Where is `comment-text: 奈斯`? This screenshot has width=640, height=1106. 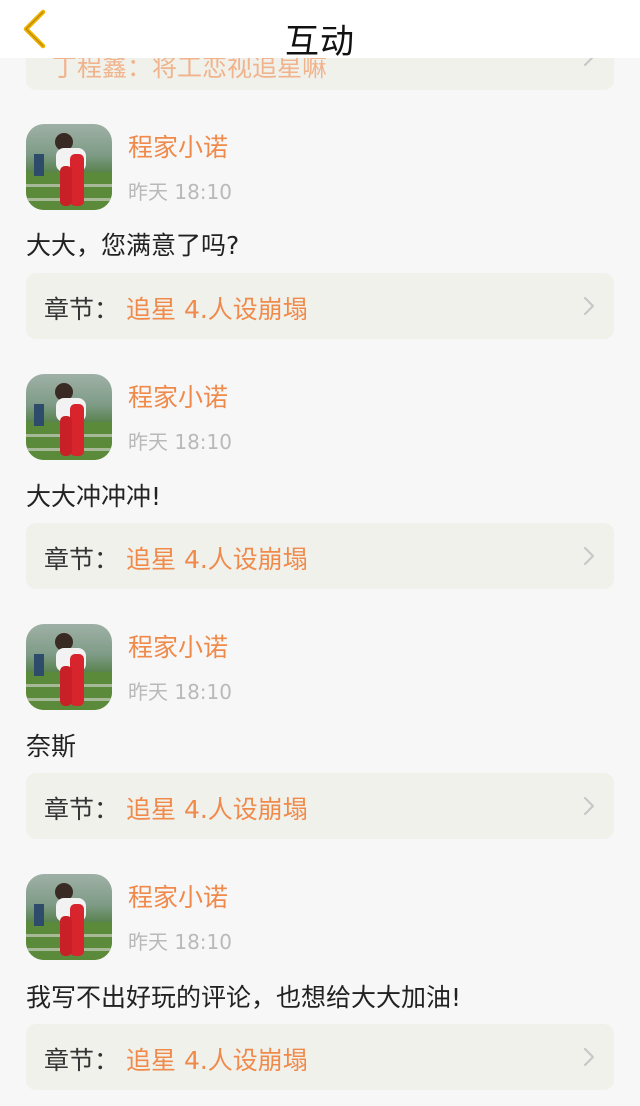 comment-text: 奈斯 is located at coordinates (51, 746).